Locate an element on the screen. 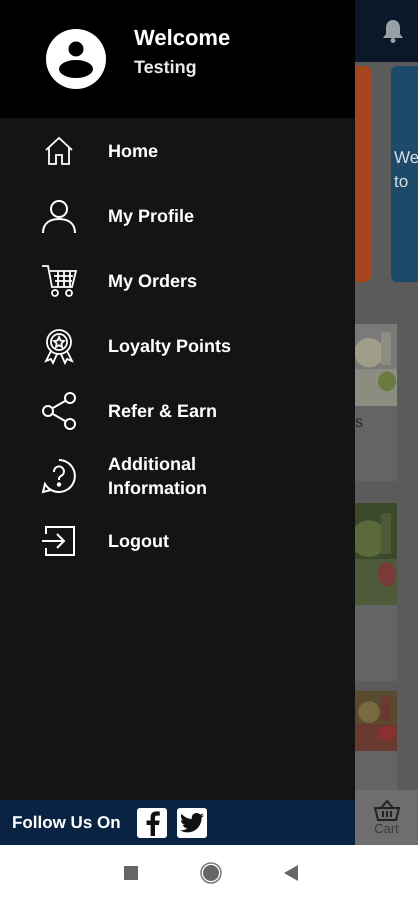  menu-item: Refer & Earn is located at coordinates (177, 410).